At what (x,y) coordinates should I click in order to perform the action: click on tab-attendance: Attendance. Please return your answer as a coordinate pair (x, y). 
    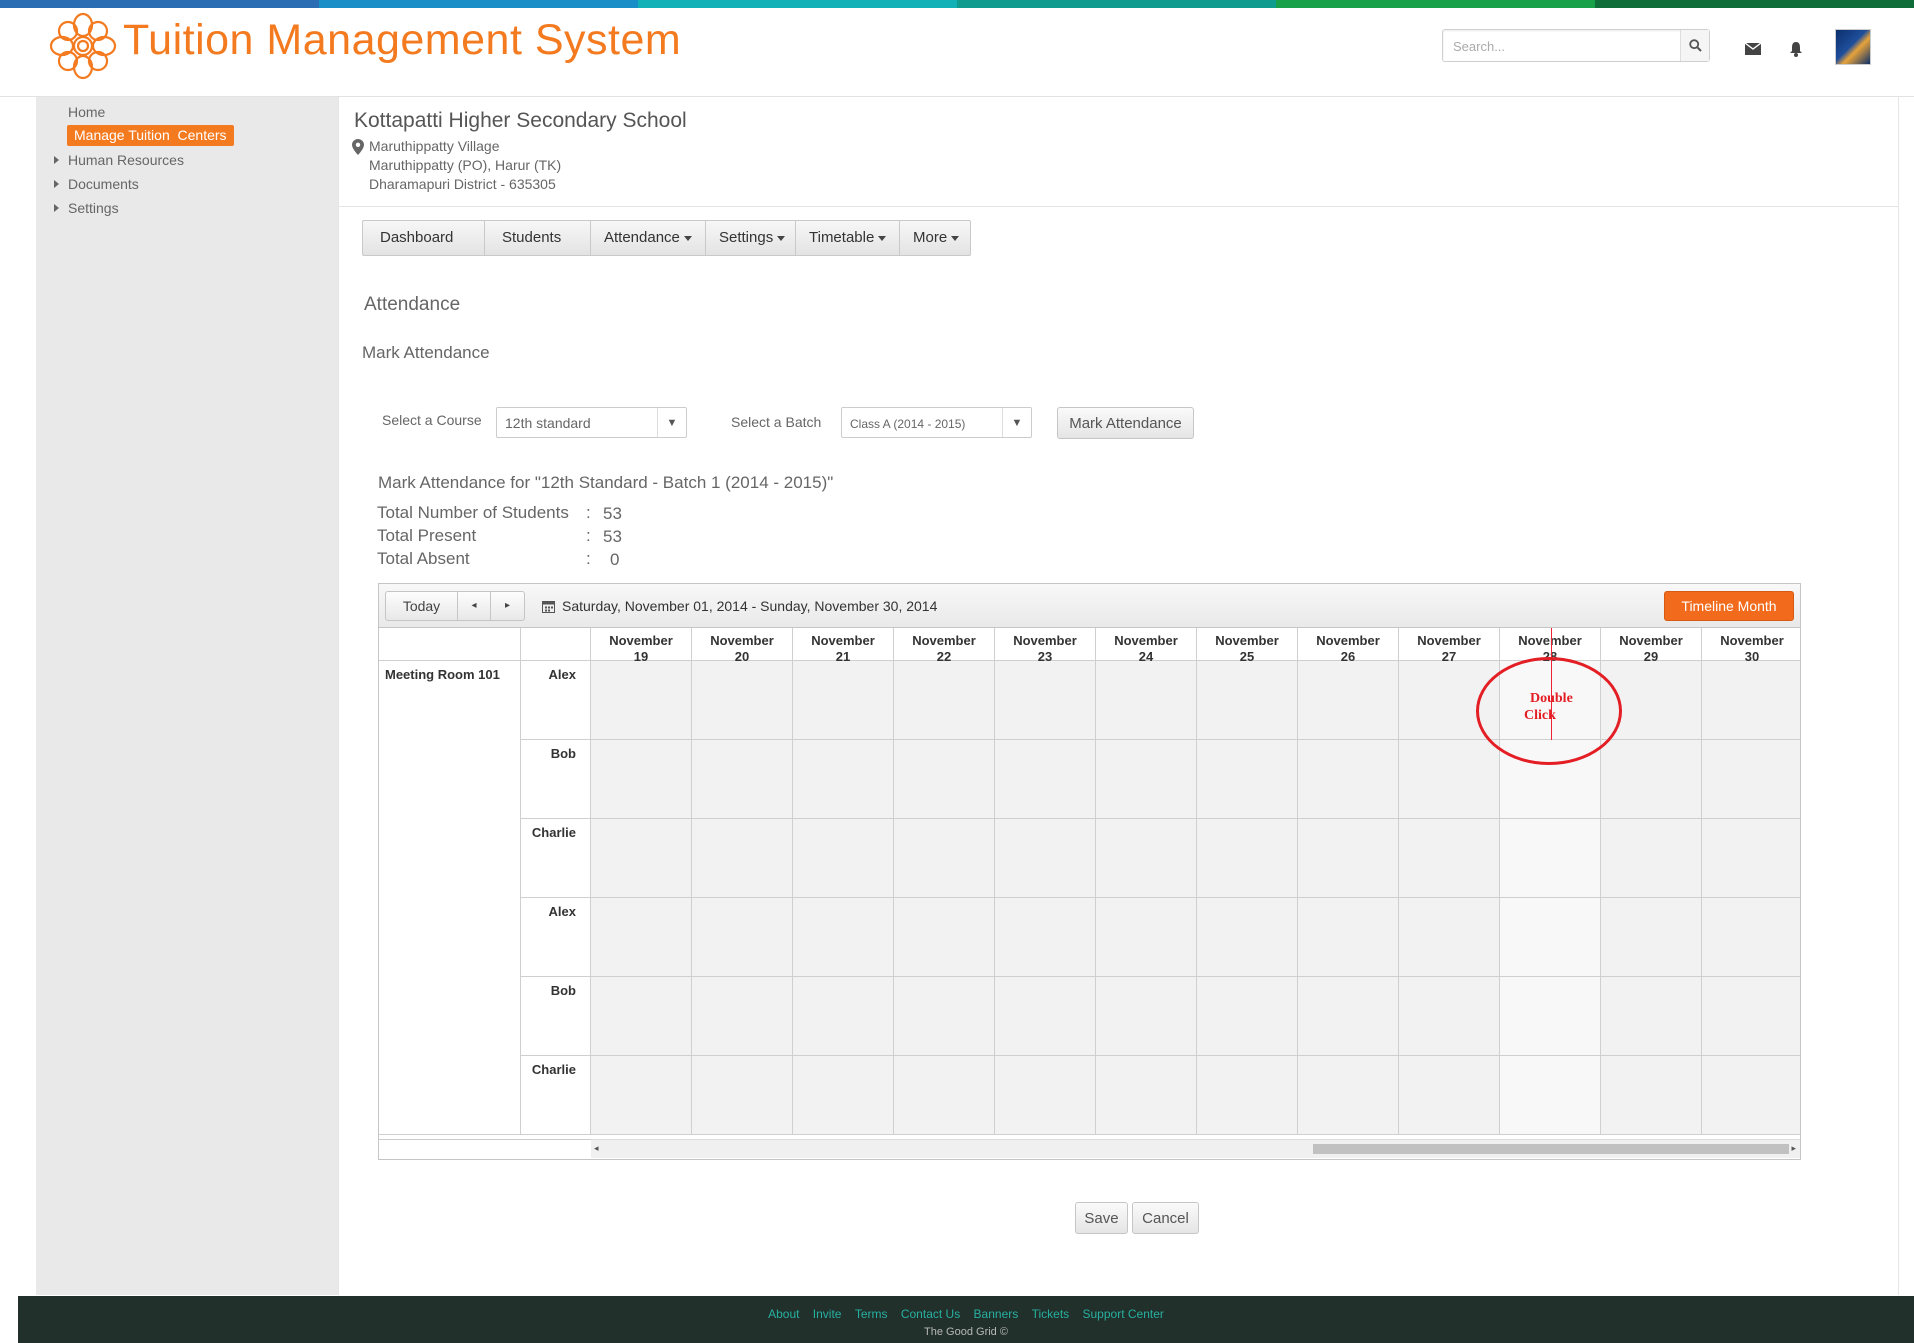
    Looking at the image, I should click on (648, 238).